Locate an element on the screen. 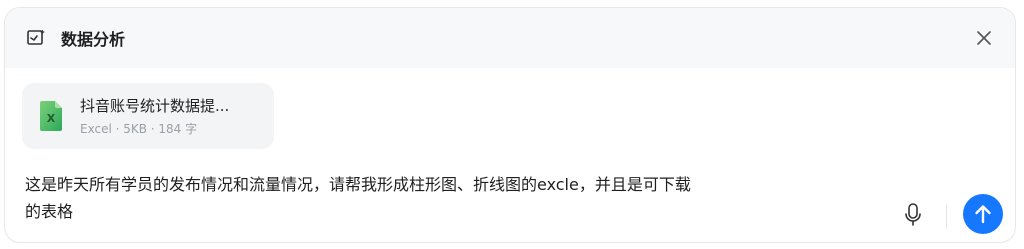  file-icon-letter: X is located at coordinates (51, 118).